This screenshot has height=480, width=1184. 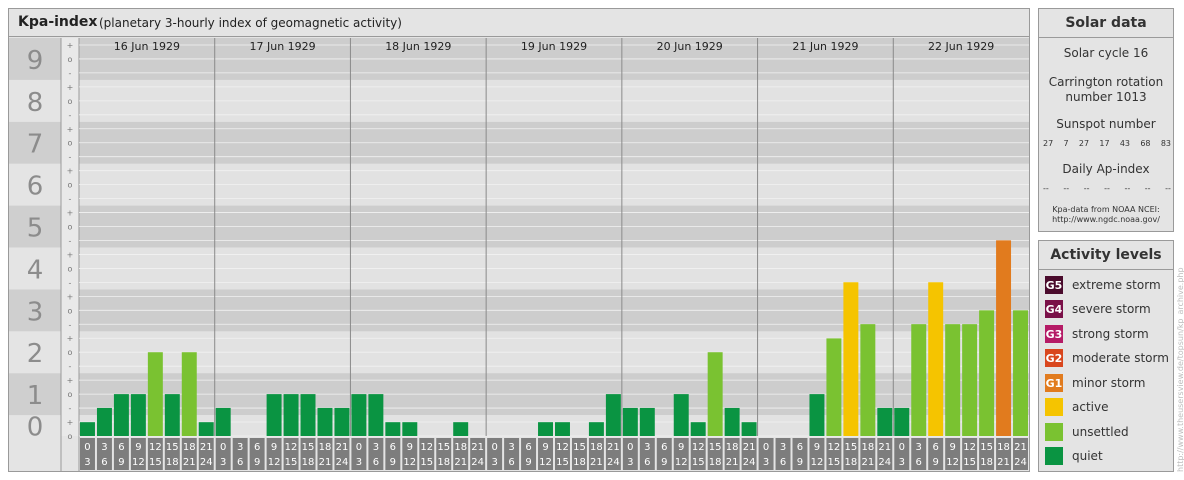 I want to click on time-slot-end: 9, so click(x=664, y=462).